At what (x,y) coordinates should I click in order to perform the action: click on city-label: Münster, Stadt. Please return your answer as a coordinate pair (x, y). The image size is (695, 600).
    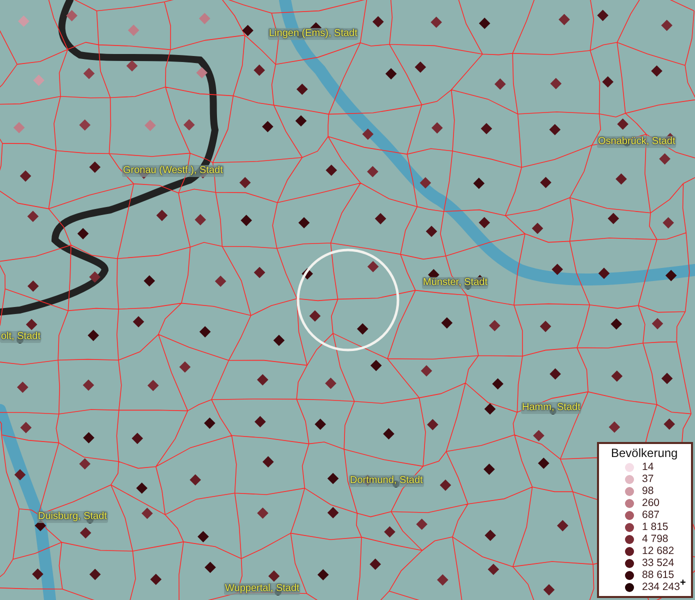
    Looking at the image, I should click on (455, 283).